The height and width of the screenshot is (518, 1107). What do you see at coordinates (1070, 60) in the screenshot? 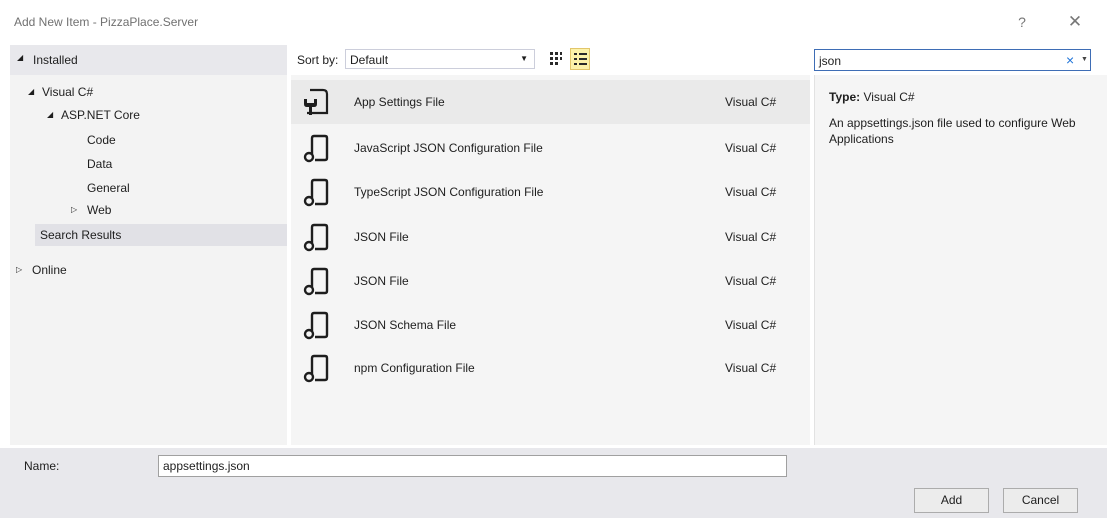
I see `clear-search-icon: ×` at bounding box center [1070, 60].